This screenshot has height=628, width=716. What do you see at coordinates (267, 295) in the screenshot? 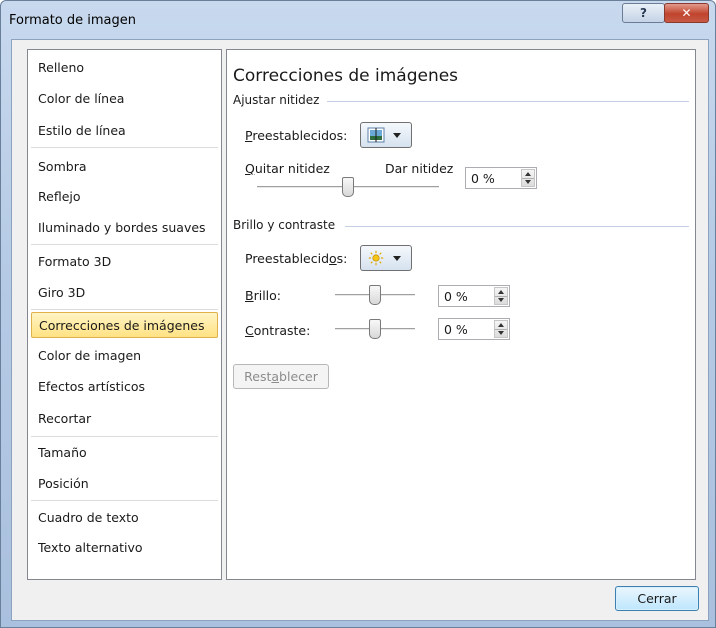
I see `brightness-label-text: rillo:` at bounding box center [267, 295].